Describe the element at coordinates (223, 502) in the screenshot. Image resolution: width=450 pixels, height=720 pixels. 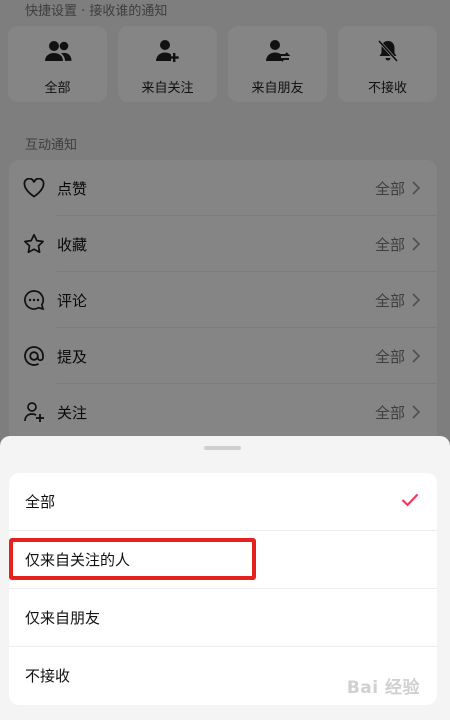
I see `option-all: 全部` at that location.